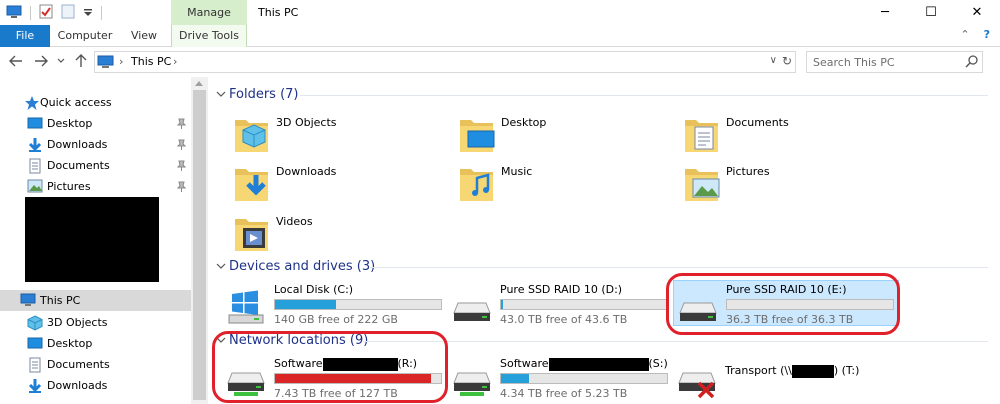 This screenshot has width=1000, height=404. Describe the element at coordinates (35, 323) in the screenshot. I see `cube-icon` at that location.